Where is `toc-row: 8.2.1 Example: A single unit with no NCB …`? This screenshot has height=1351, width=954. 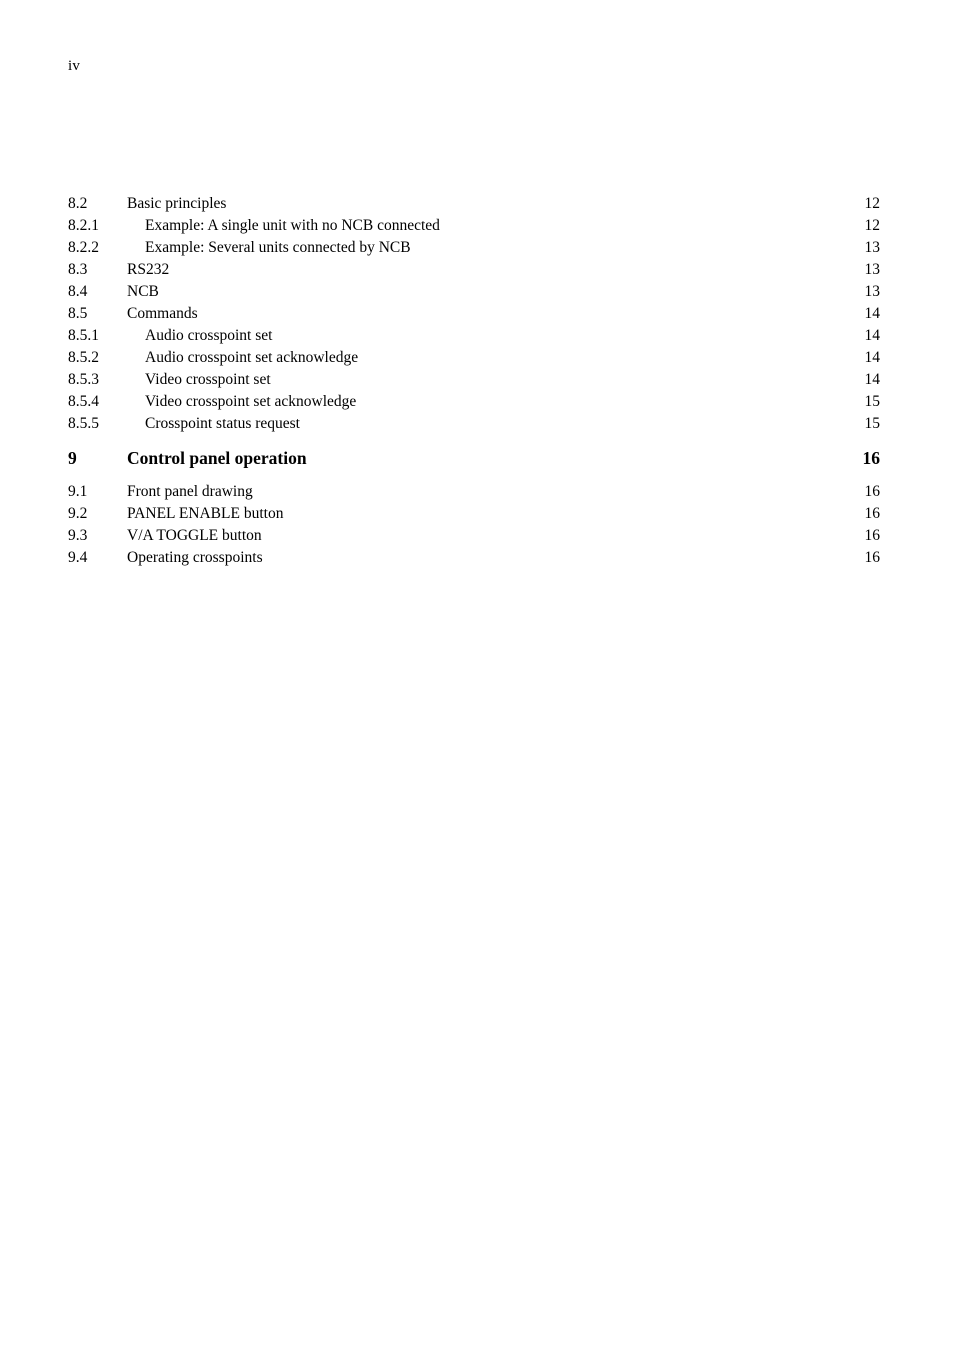 toc-row: 8.2.1 Example: A single unit with no NCB … is located at coordinates (474, 226).